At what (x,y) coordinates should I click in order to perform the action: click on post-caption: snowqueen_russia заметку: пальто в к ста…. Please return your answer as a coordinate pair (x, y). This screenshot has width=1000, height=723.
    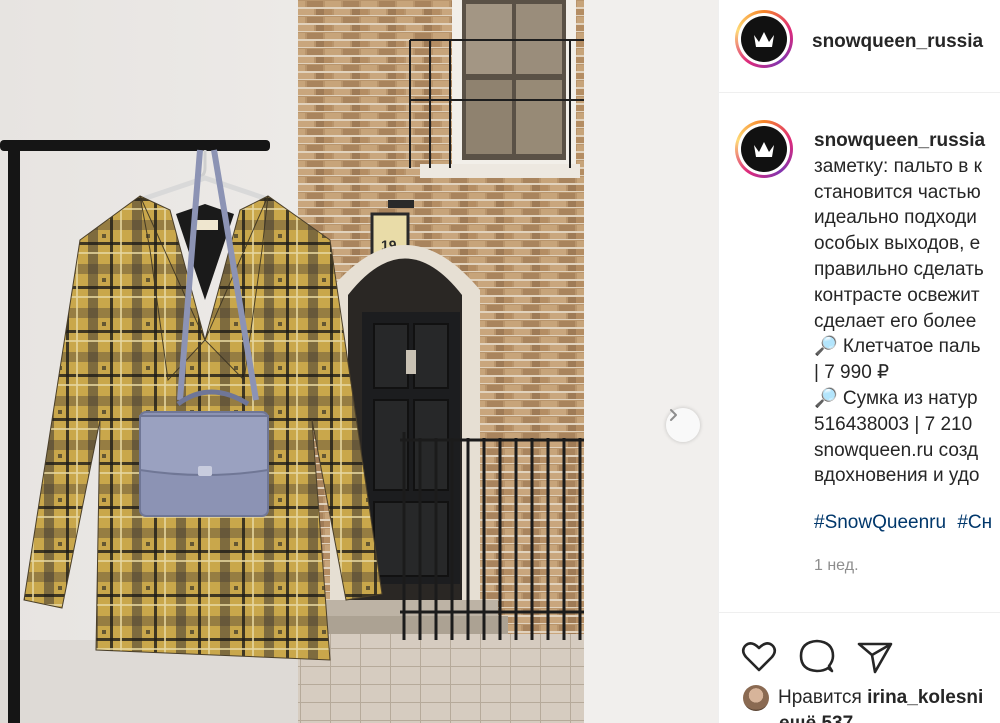
    Looking at the image, I should click on (907, 308).